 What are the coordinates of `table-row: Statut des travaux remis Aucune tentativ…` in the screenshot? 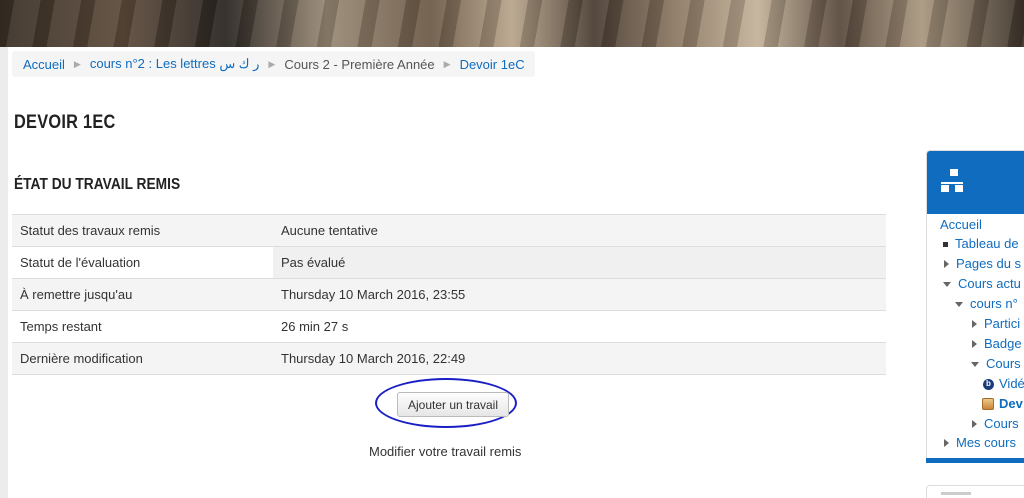 It's located at (449, 230).